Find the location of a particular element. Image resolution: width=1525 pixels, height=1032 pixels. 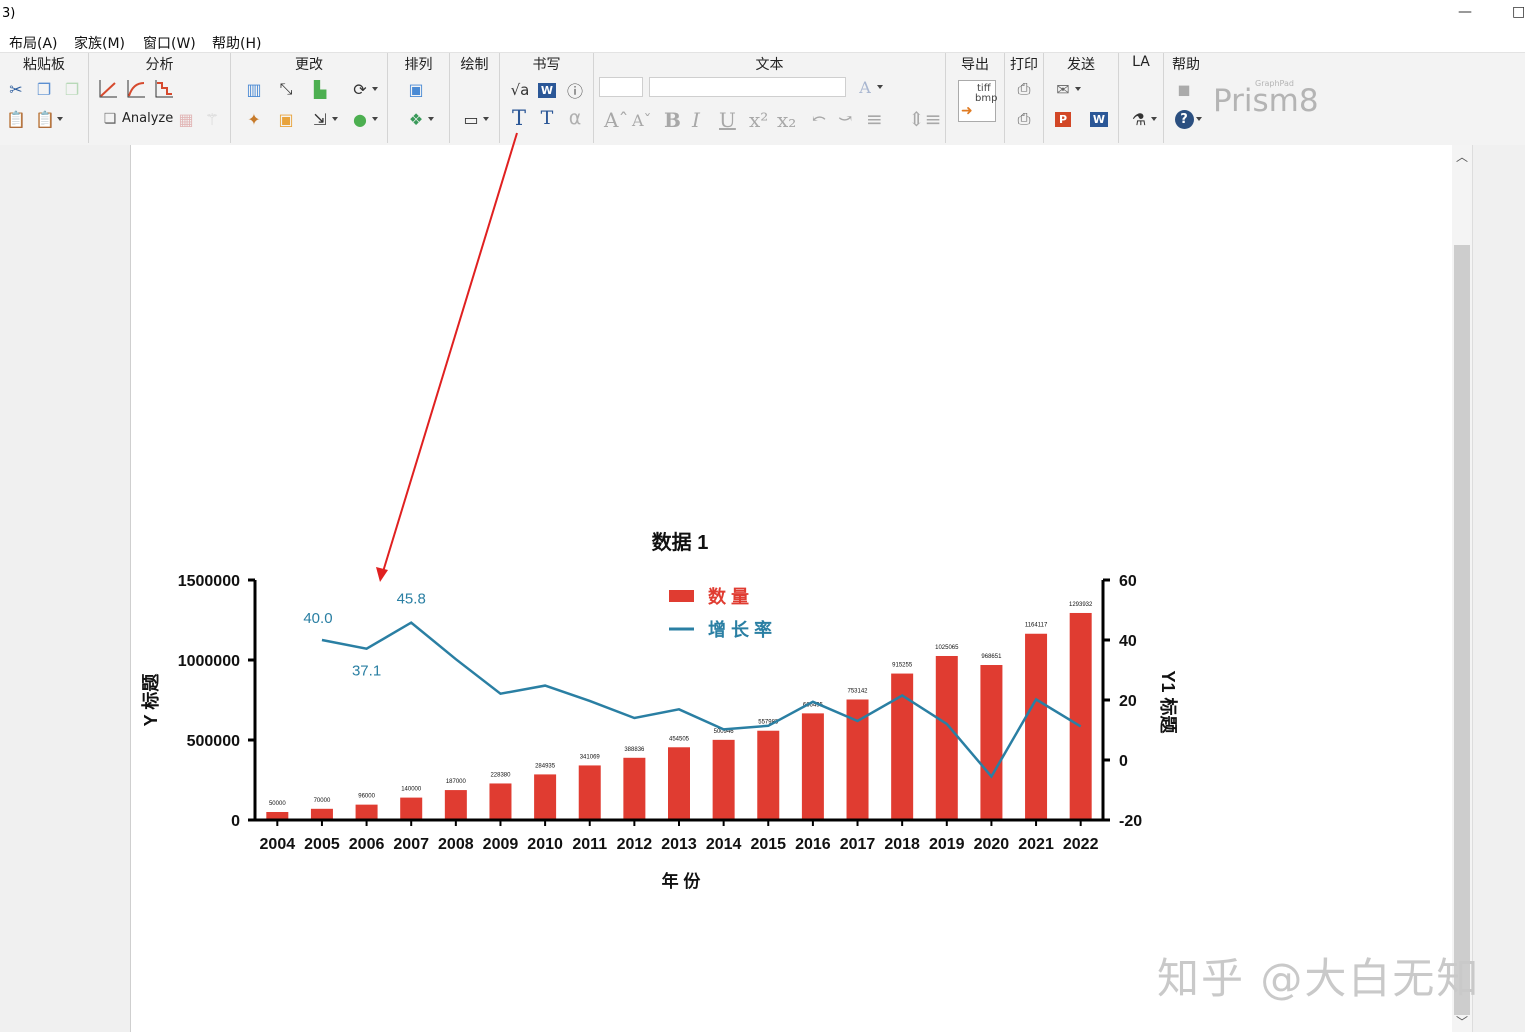

bmp-label: bmp is located at coordinates (986, 98).